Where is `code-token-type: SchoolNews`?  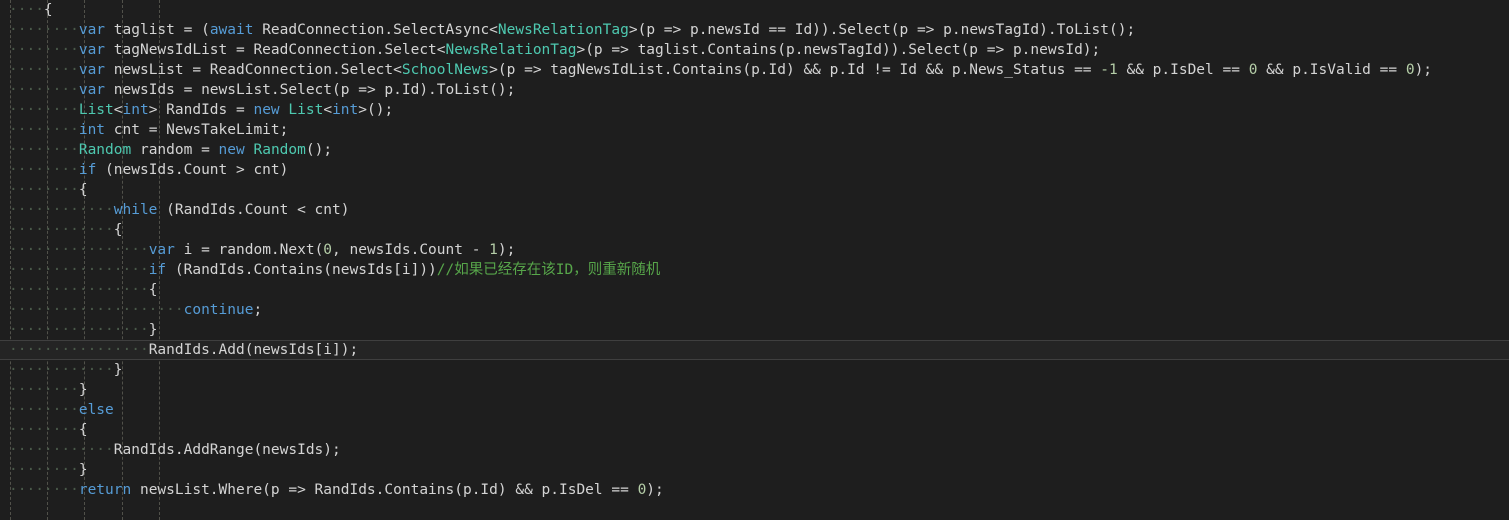
code-token-type: SchoolNews is located at coordinates (445, 70).